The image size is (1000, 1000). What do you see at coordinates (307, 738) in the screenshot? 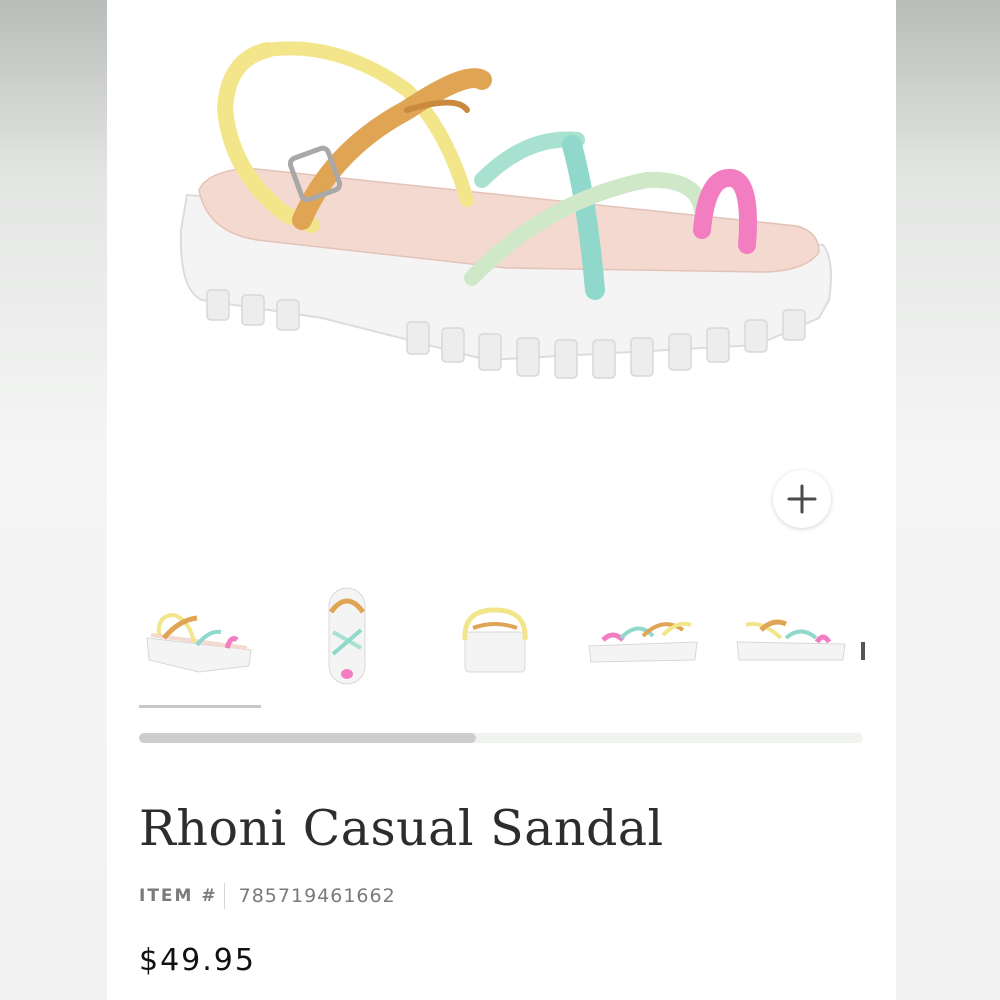
I see `scrollbar-thumb` at bounding box center [307, 738].